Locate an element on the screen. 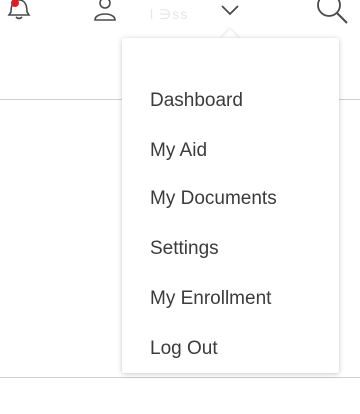 This screenshot has height=414, width=360. menu-item-log-out: Log Out is located at coordinates (184, 349).